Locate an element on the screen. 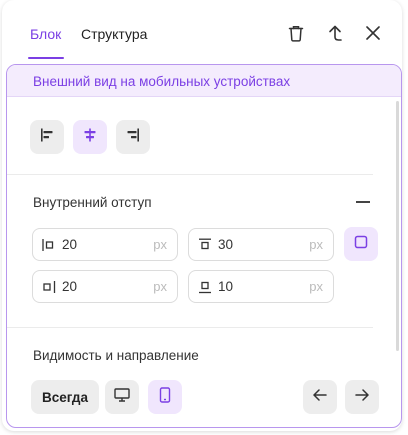 The width and height of the screenshot is (408, 435). padding-top-value: 30 is located at coordinates (226, 244).